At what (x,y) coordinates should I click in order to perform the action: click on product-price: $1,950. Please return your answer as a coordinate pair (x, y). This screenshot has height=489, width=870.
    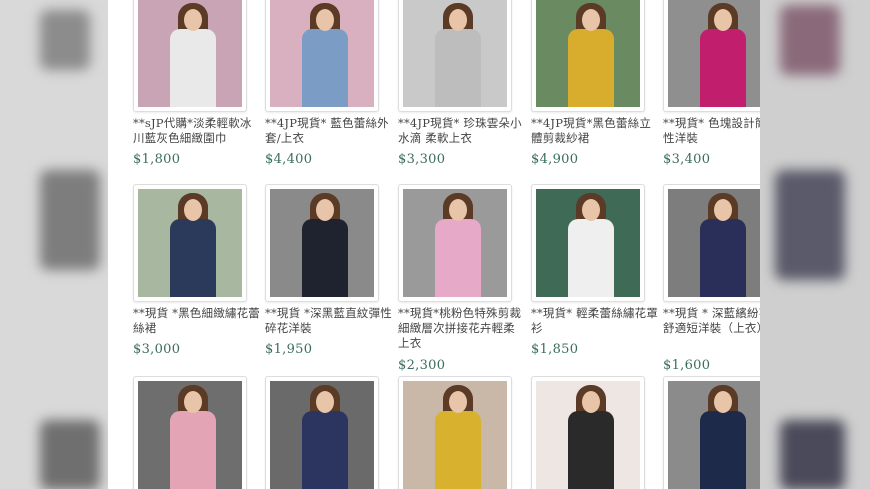
    Looking at the image, I should click on (289, 349).